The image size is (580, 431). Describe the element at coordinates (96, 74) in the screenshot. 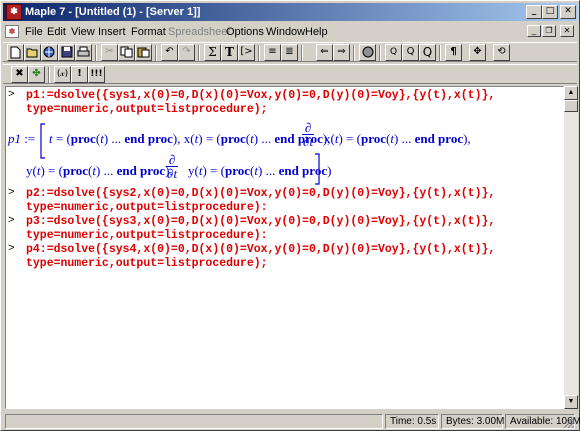

I see `execute-all-icon: !!!` at that location.